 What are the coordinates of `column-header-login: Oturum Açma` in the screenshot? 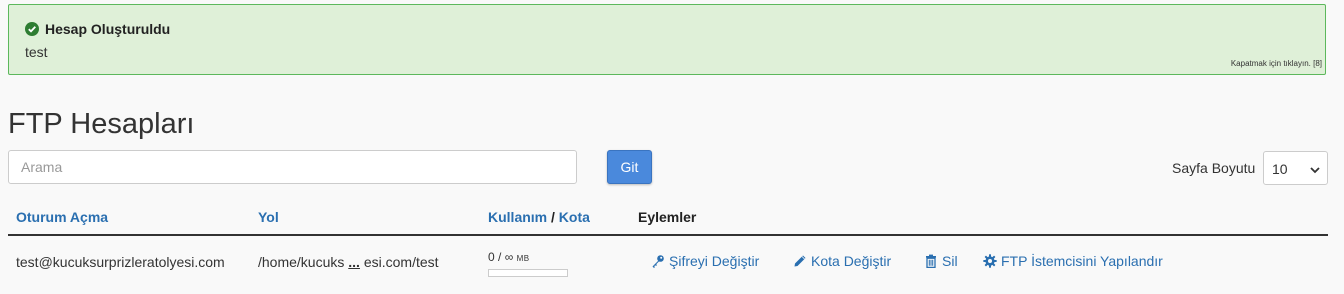 It's located at (62, 217).